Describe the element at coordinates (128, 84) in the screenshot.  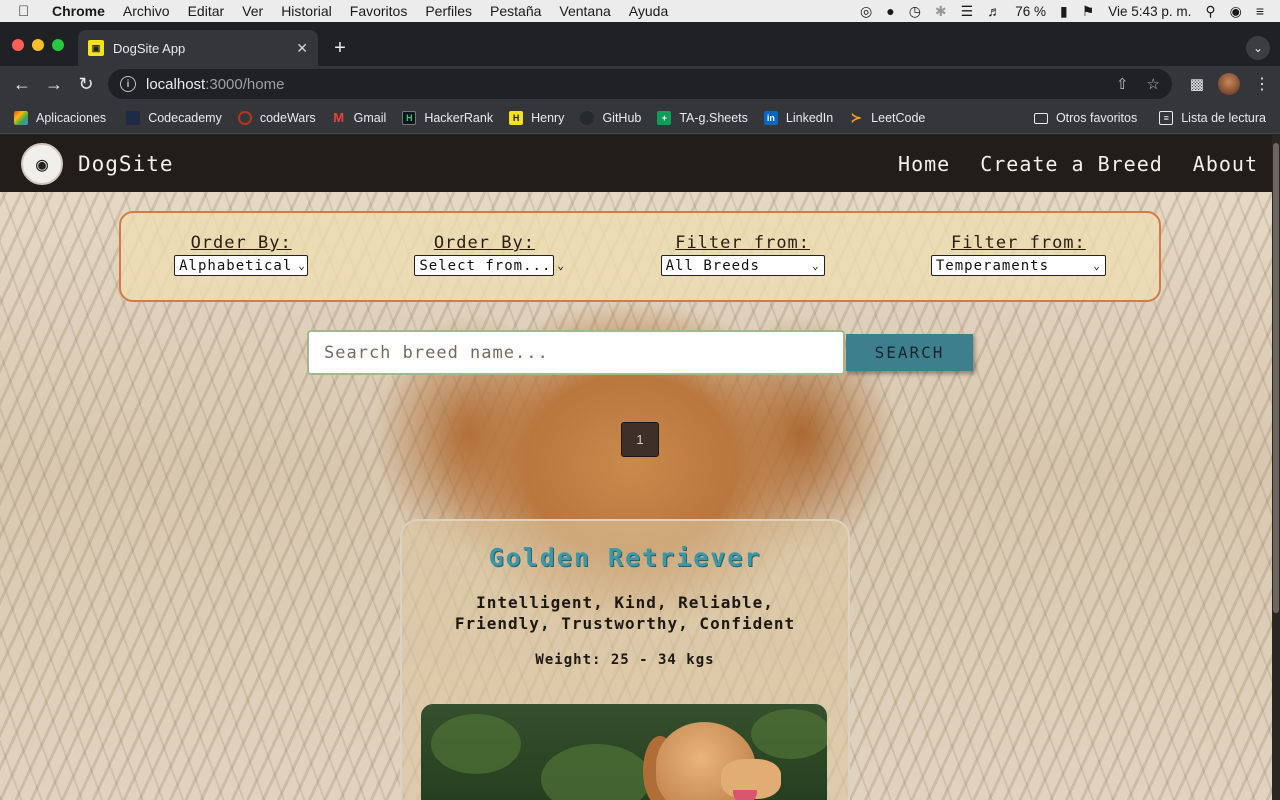
I see `site-info-icon: i` at that location.